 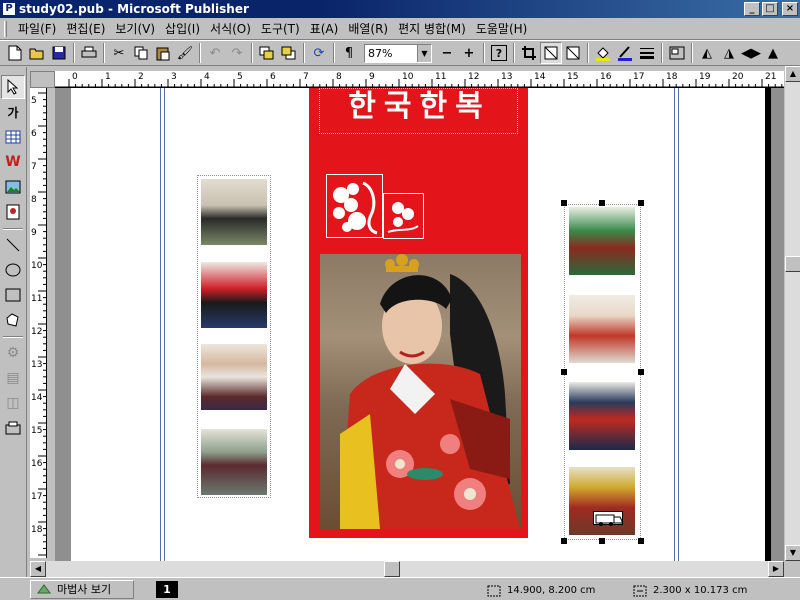 I want to click on rotate-icon: ⟳, so click(x=319, y=53).